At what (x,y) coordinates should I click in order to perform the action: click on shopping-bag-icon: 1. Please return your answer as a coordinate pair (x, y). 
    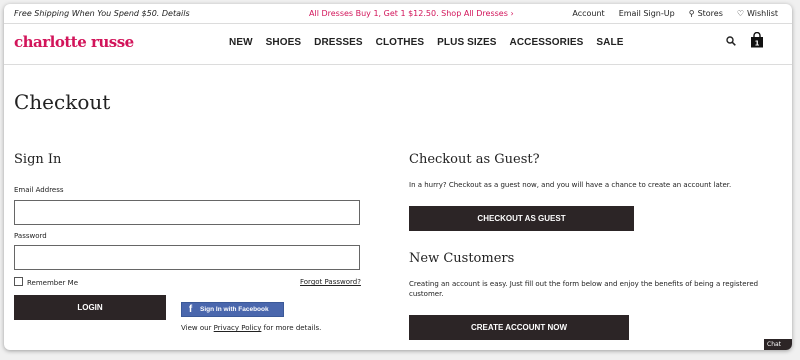
    Looking at the image, I should click on (757, 40).